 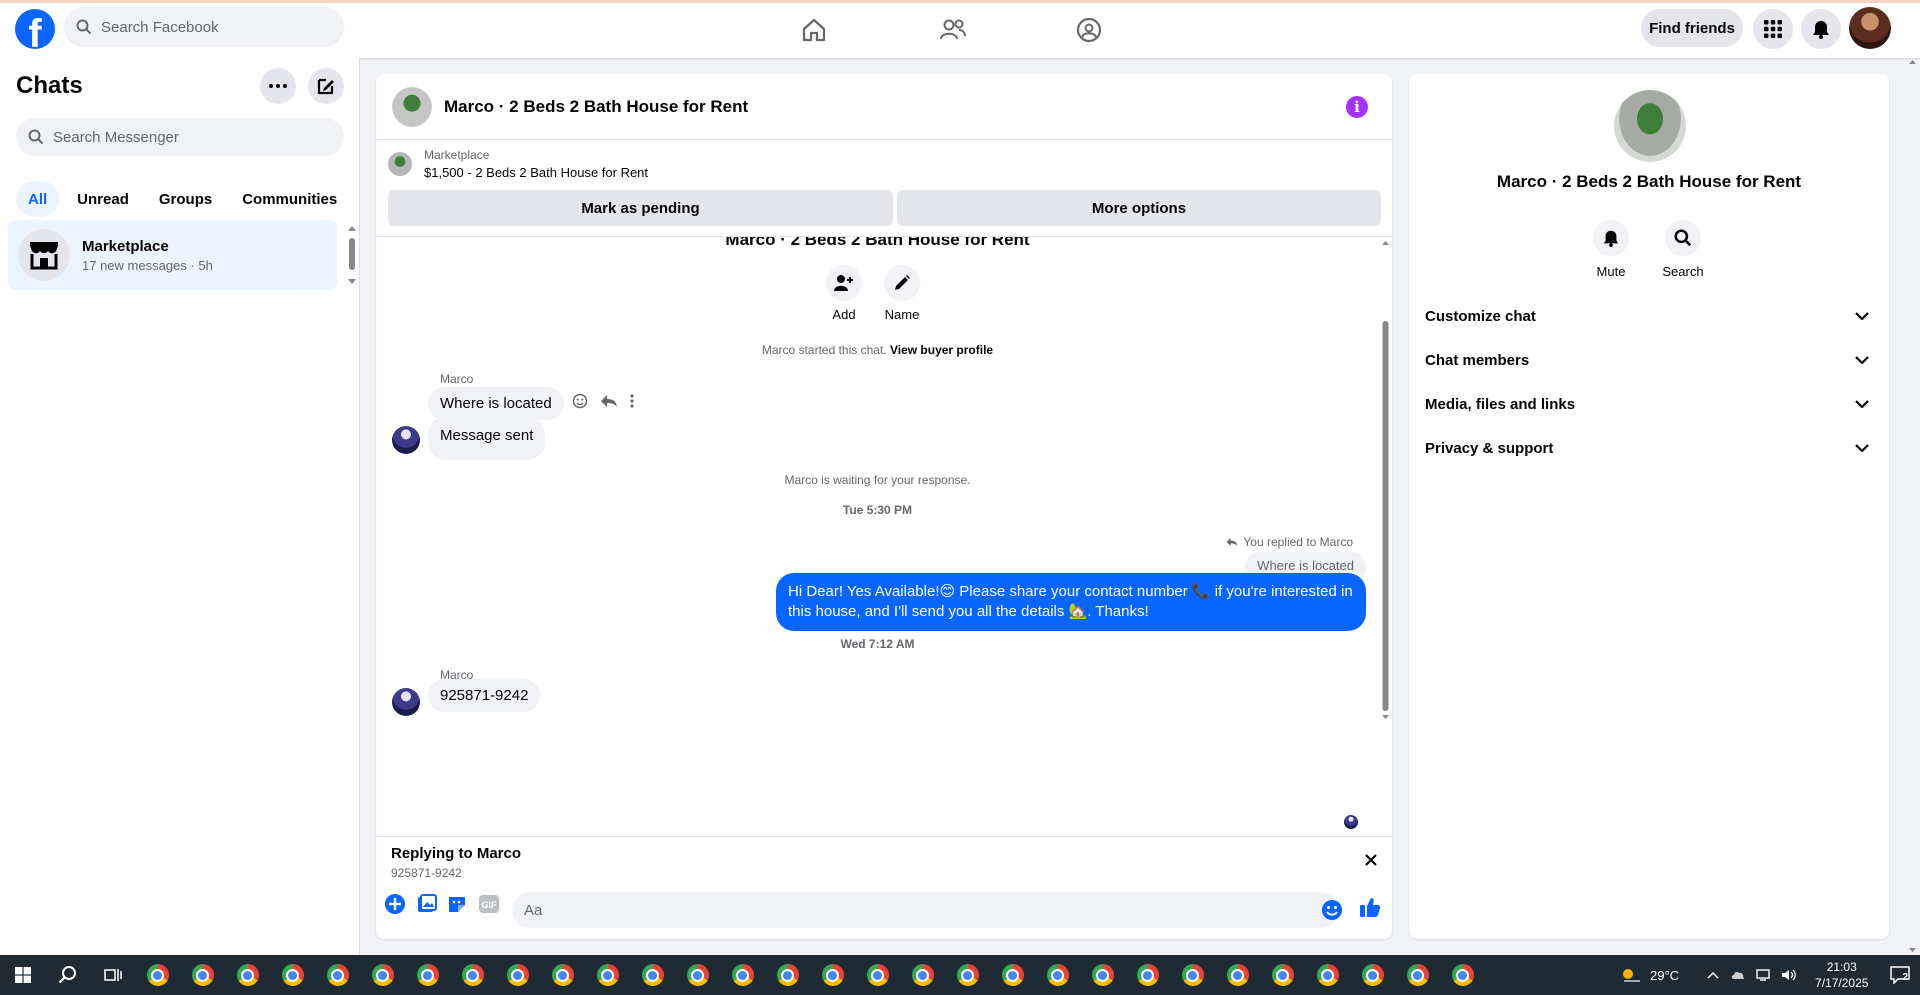 What do you see at coordinates (1713, 975) in the screenshot?
I see `chevron-up-icon` at bounding box center [1713, 975].